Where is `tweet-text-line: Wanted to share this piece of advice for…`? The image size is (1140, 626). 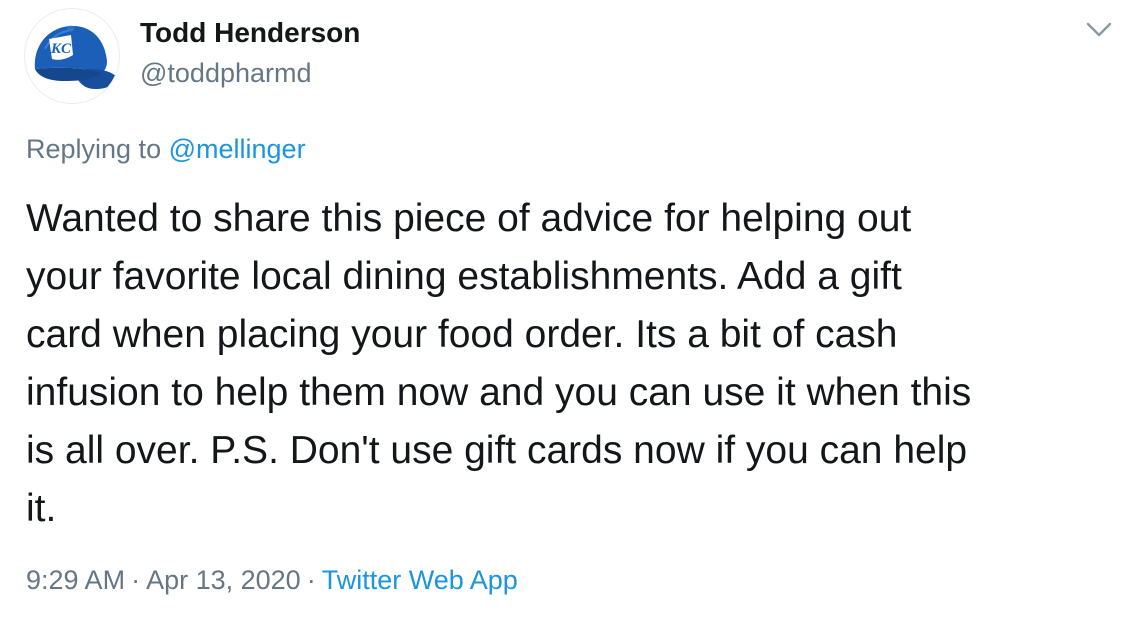
tweet-text-line: Wanted to share this piece of advice for… is located at coordinates (469, 218).